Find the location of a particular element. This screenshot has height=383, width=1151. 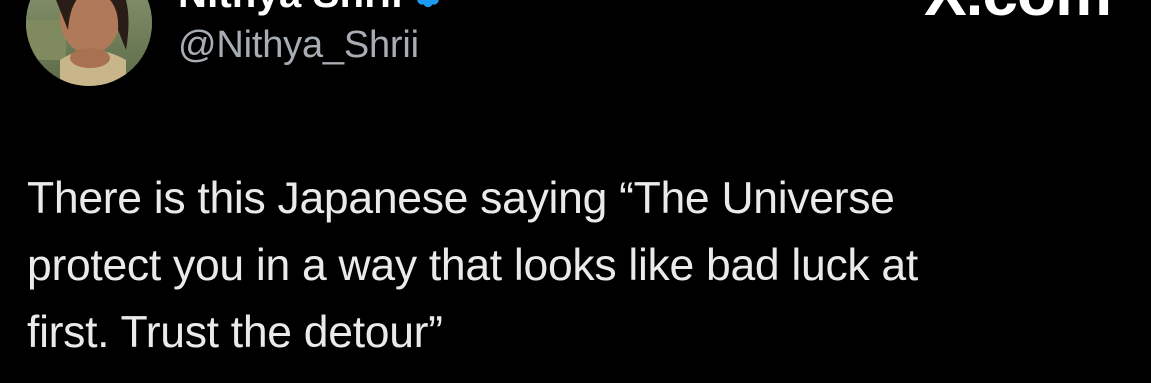

avatar-photo is located at coordinates (89, 43).